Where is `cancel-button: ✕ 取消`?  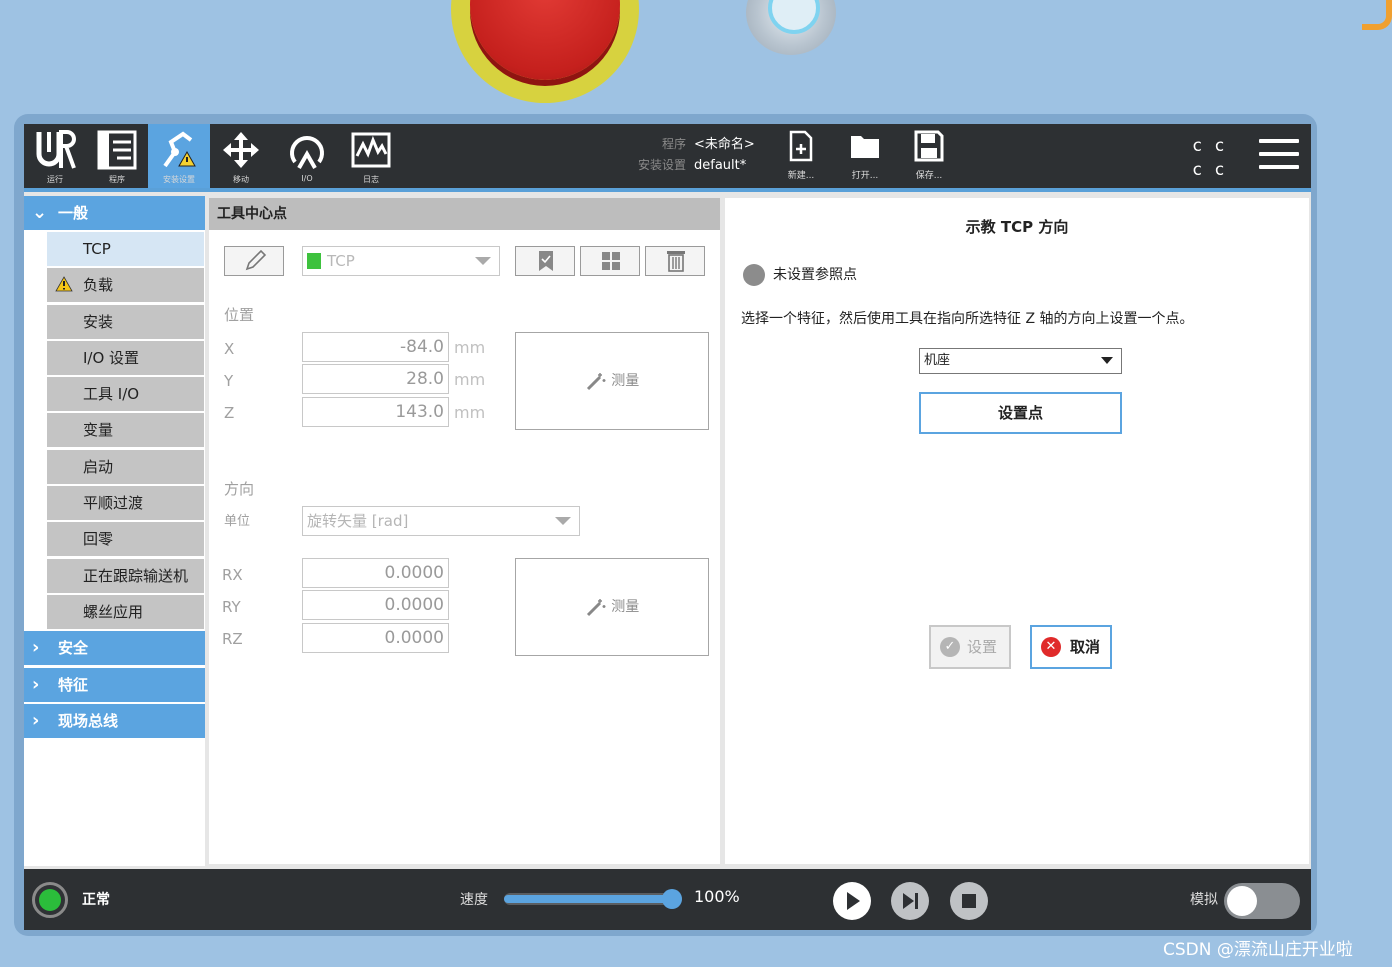
cancel-button: ✕ 取消 is located at coordinates (1071, 647).